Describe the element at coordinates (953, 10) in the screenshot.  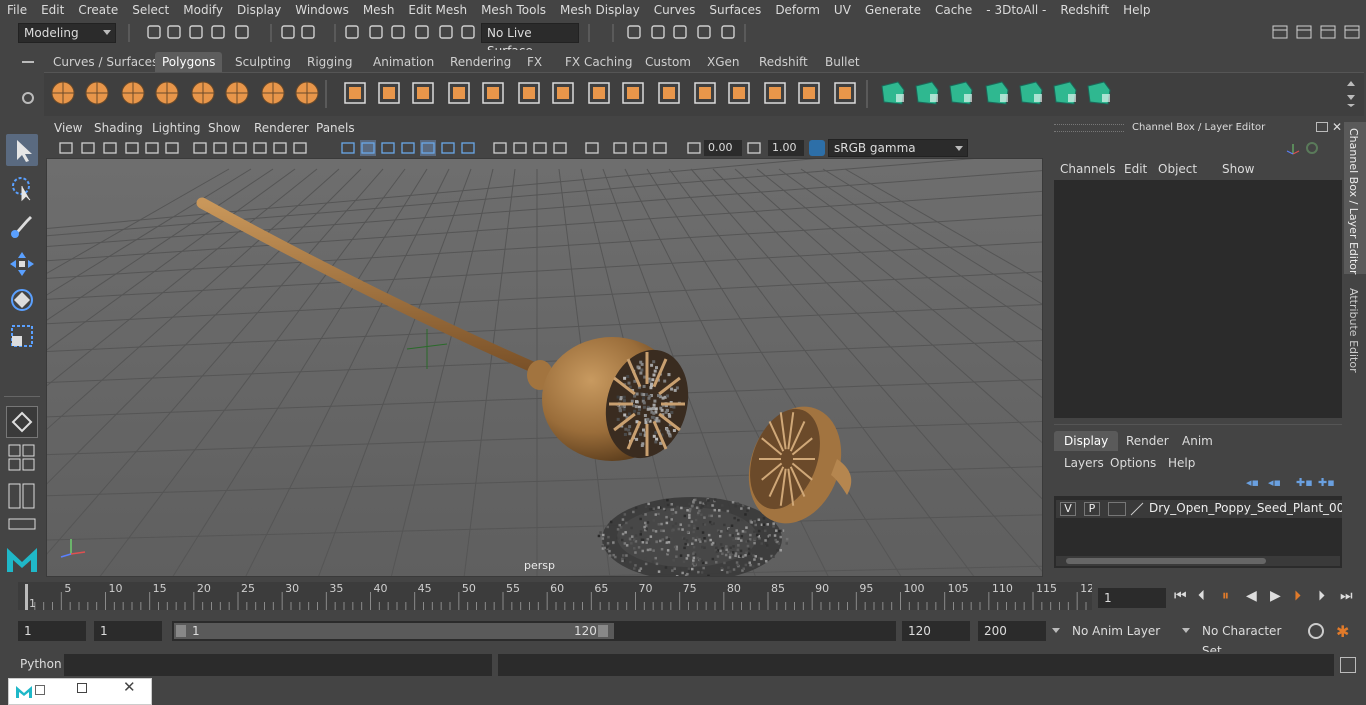
I see `menu-item: Cache` at that location.